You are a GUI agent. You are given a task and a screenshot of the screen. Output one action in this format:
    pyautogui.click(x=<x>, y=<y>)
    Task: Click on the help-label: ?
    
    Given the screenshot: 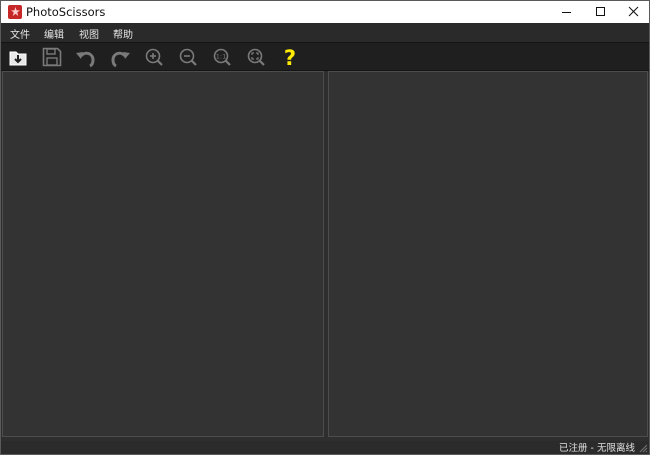 What is the action you would take?
    pyautogui.click(x=290, y=58)
    